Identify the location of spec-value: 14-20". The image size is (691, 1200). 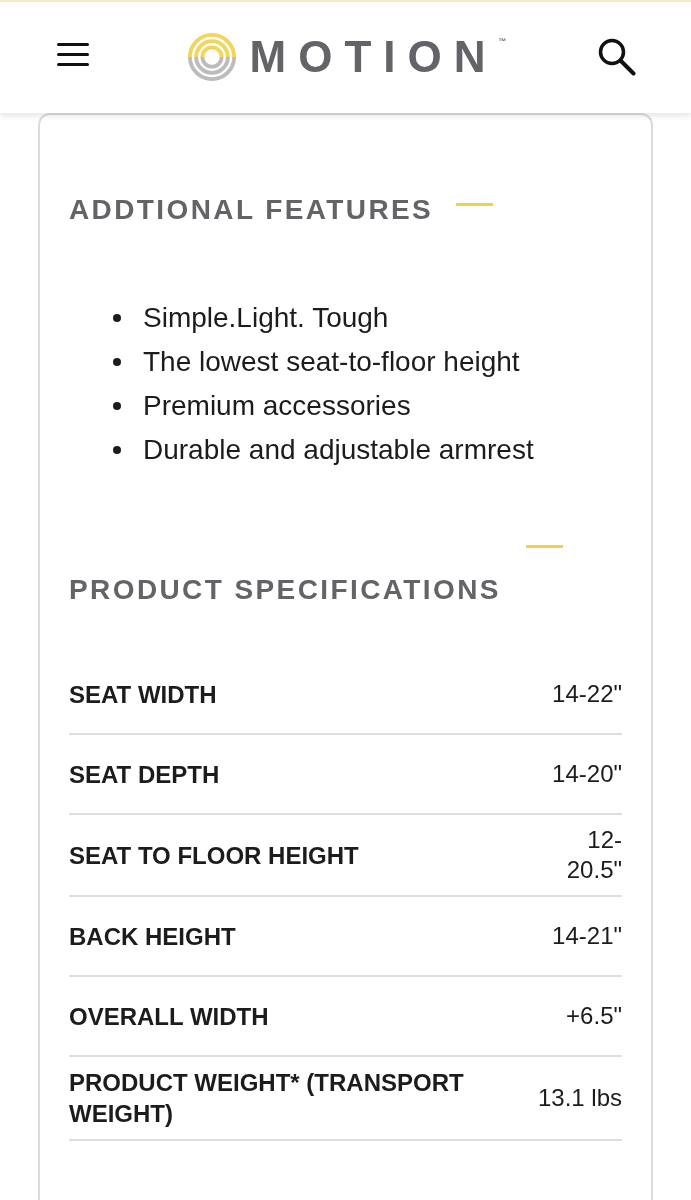
(586, 774).